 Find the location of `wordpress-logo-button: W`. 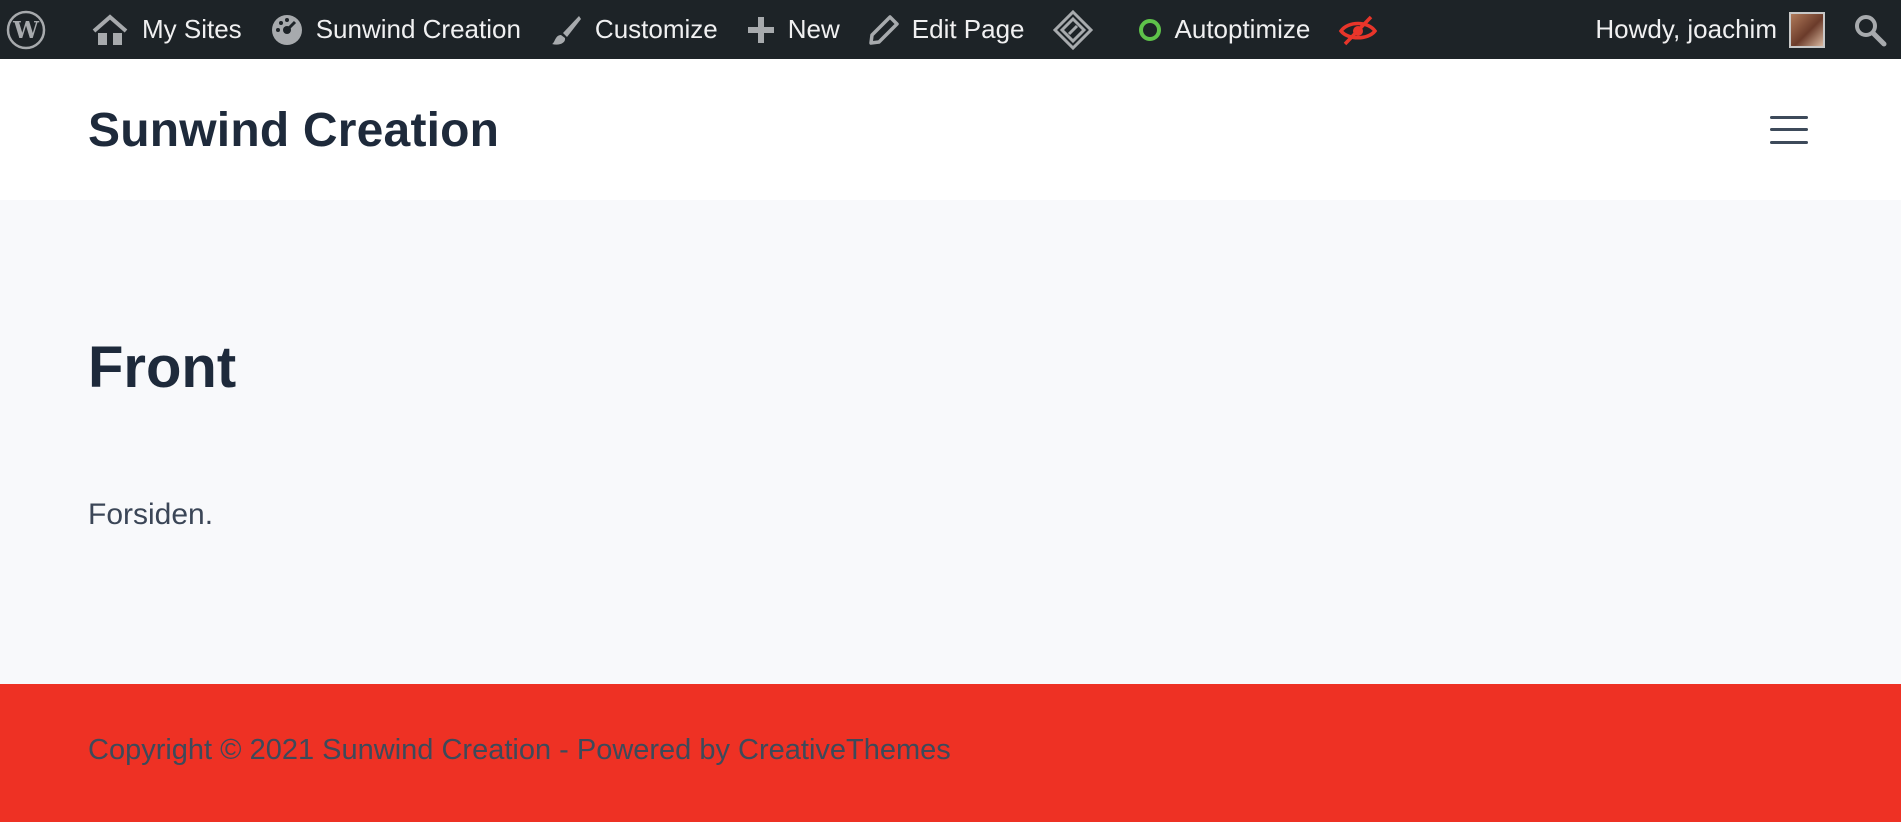

wordpress-logo-button: W is located at coordinates (30, 29).